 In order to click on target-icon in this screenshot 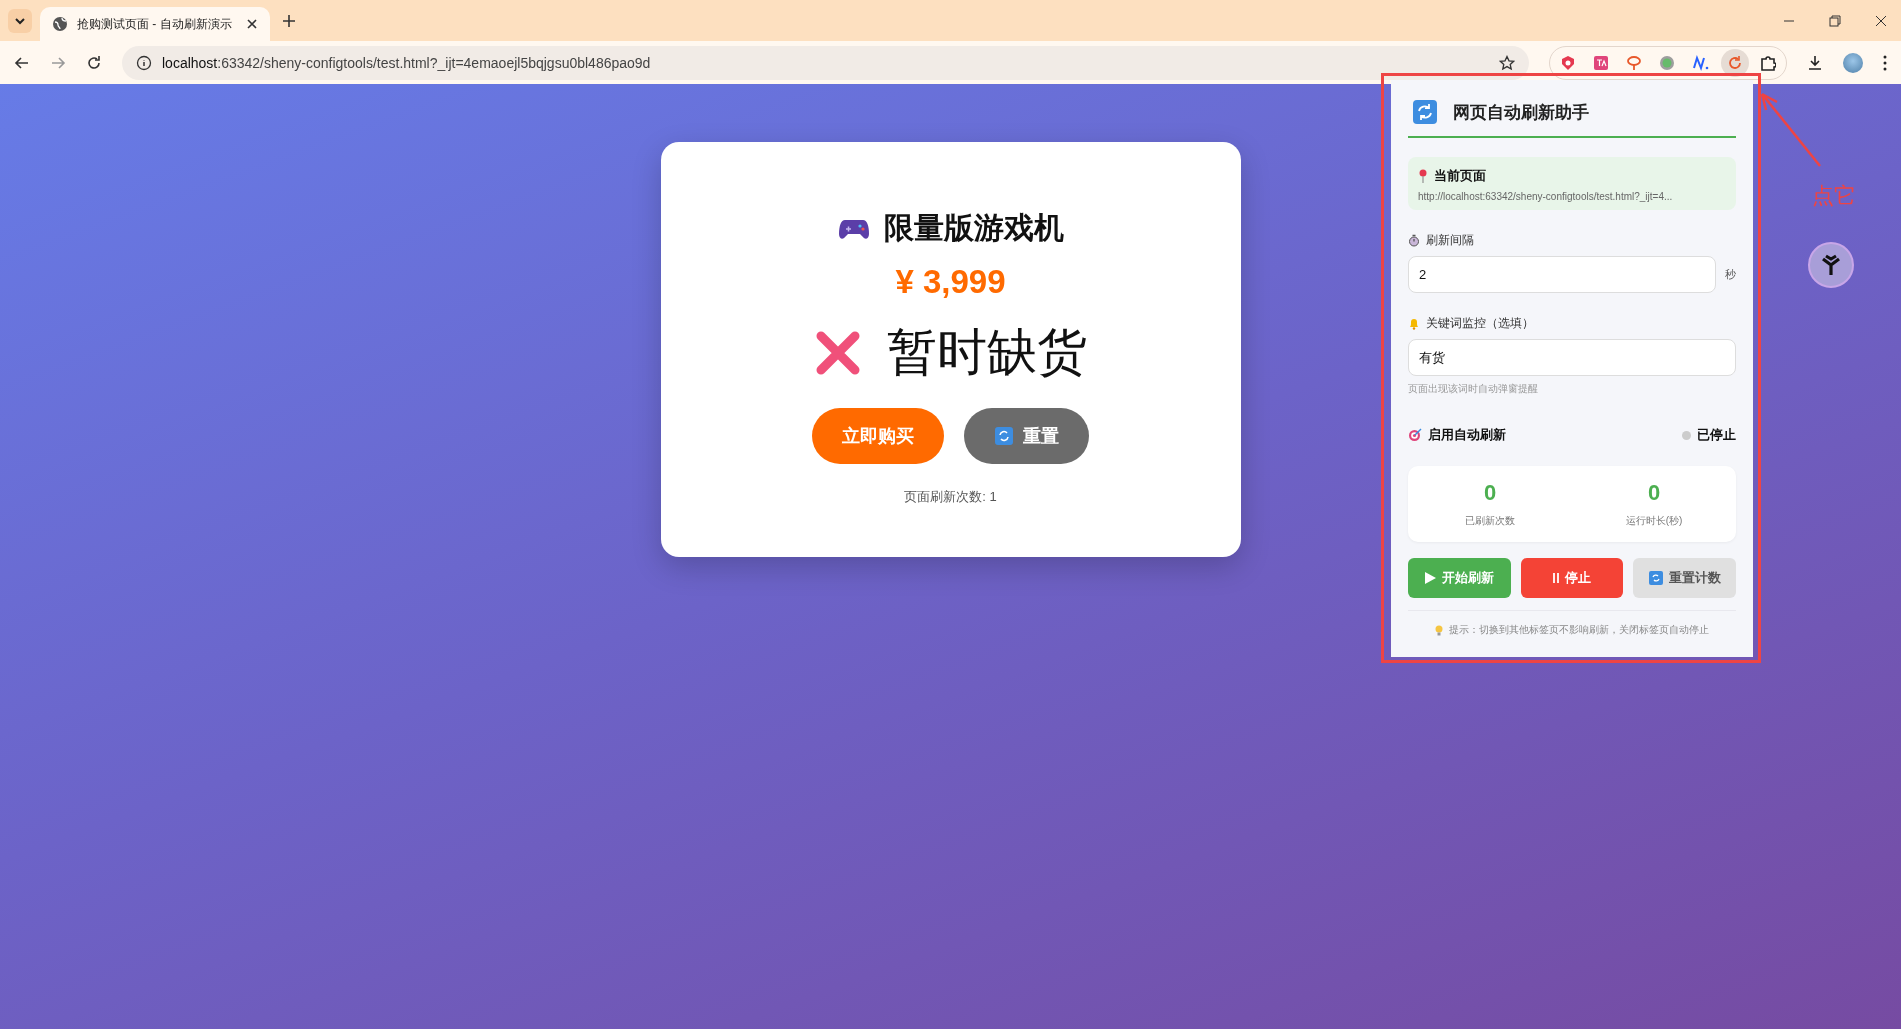, I will do `click(1415, 435)`.